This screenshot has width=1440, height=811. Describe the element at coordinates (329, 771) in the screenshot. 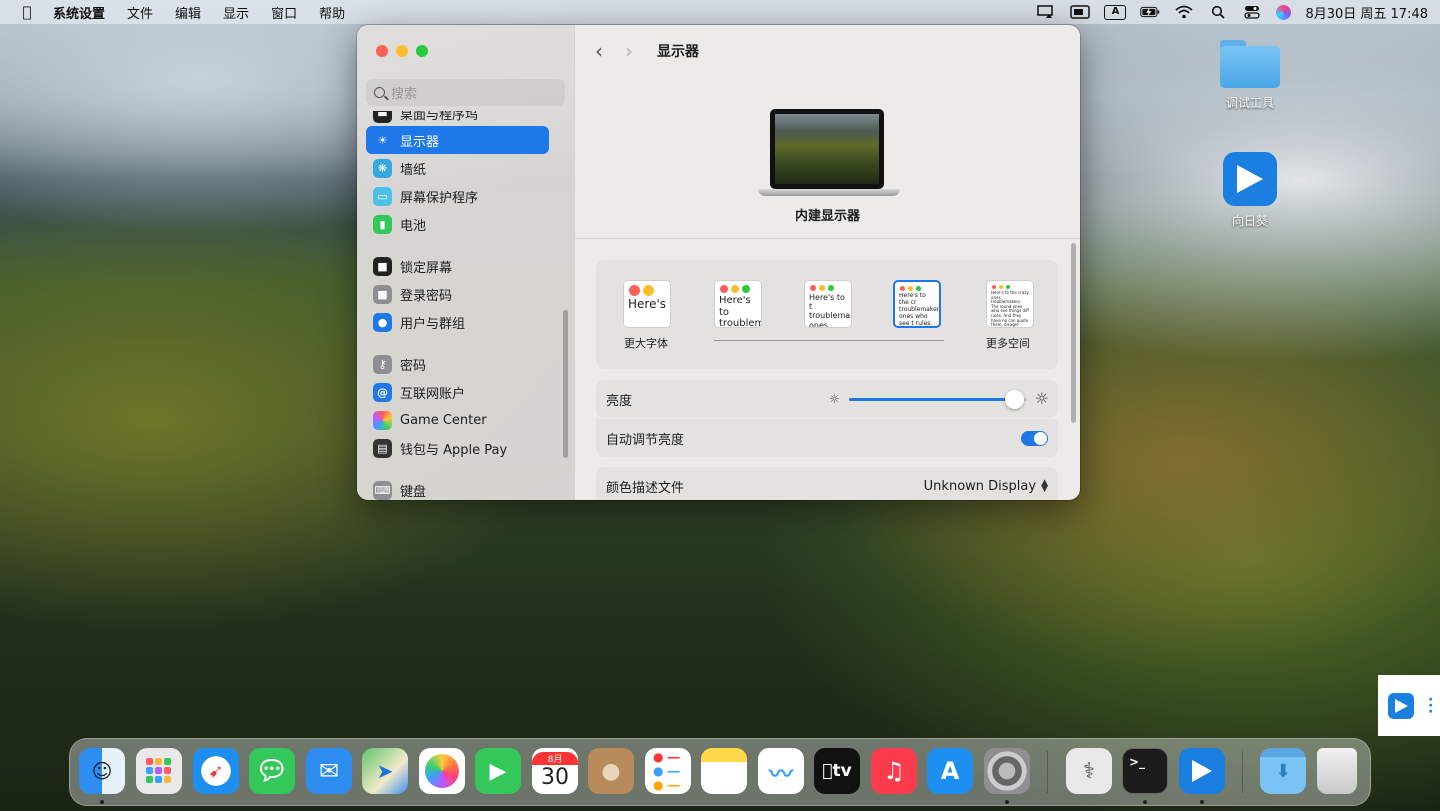

I see `mail-icon: ✉` at that location.